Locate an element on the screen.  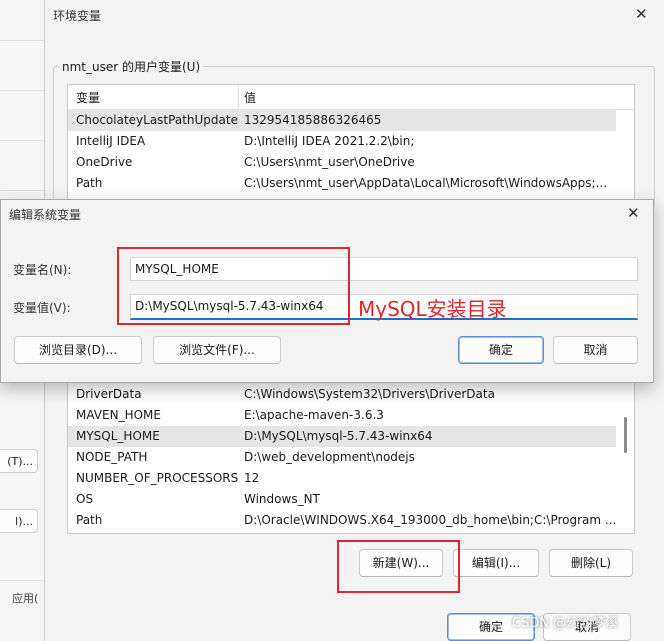
scrollbar-thumb is located at coordinates (625, 435).